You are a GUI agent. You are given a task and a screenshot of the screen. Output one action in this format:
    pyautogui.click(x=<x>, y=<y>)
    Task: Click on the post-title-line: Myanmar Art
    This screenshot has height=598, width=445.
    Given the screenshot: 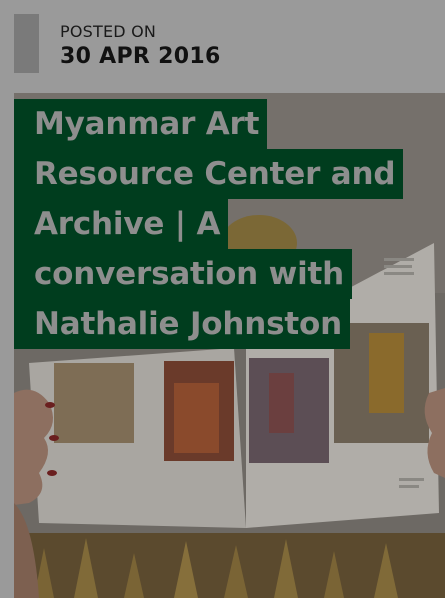 What is the action you would take?
    pyautogui.click(x=141, y=124)
    